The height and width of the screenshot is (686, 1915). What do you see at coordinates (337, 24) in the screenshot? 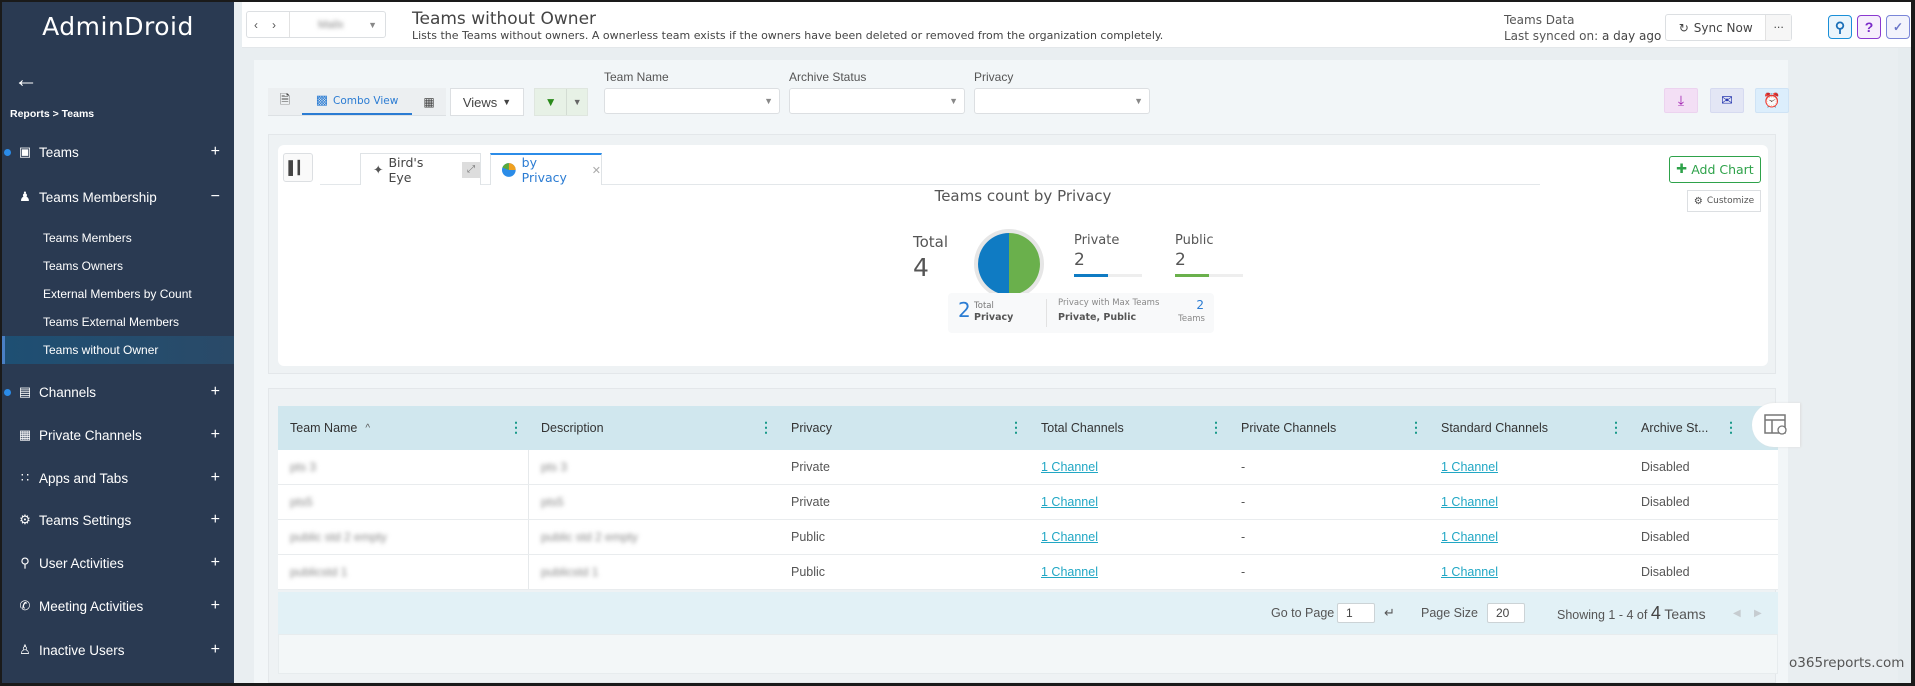
I see `report-view-select: Mailx ▼` at bounding box center [337, 24].